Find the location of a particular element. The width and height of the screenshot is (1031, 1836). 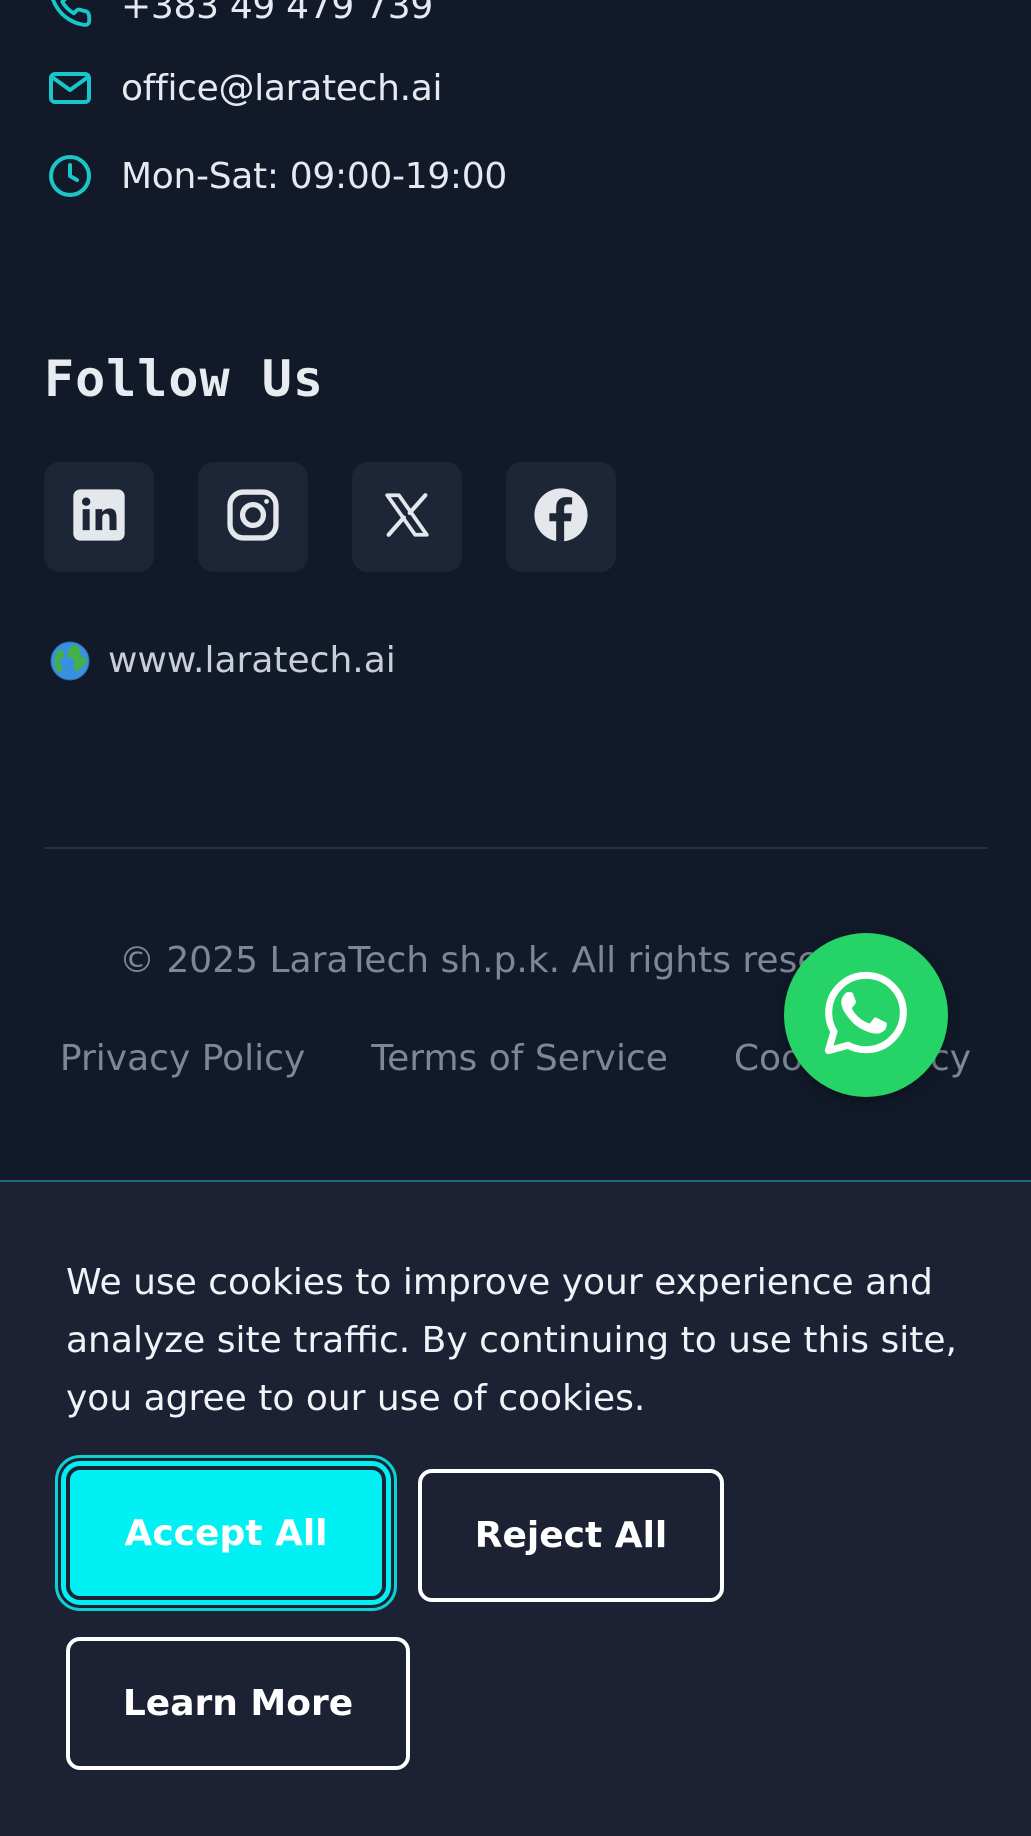

contact-hours: Mon-Sat: 09:00-19:00 is located at coordinates (314, 176).